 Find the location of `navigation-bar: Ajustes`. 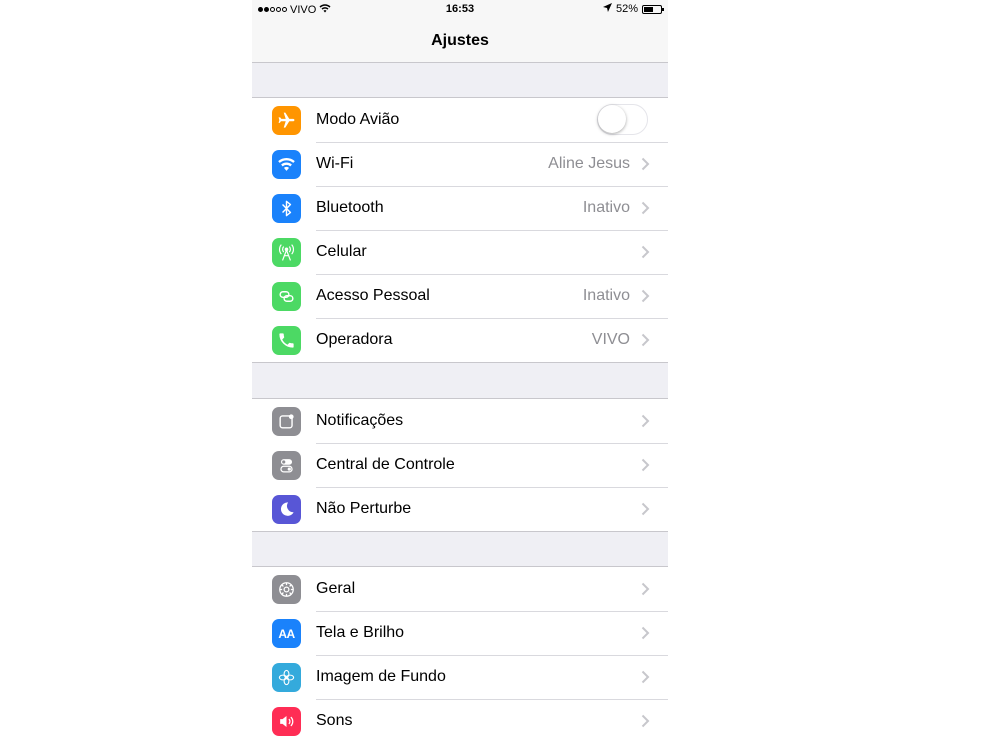

navigation-bar: Ajustes is located at coordinates (460, 41).